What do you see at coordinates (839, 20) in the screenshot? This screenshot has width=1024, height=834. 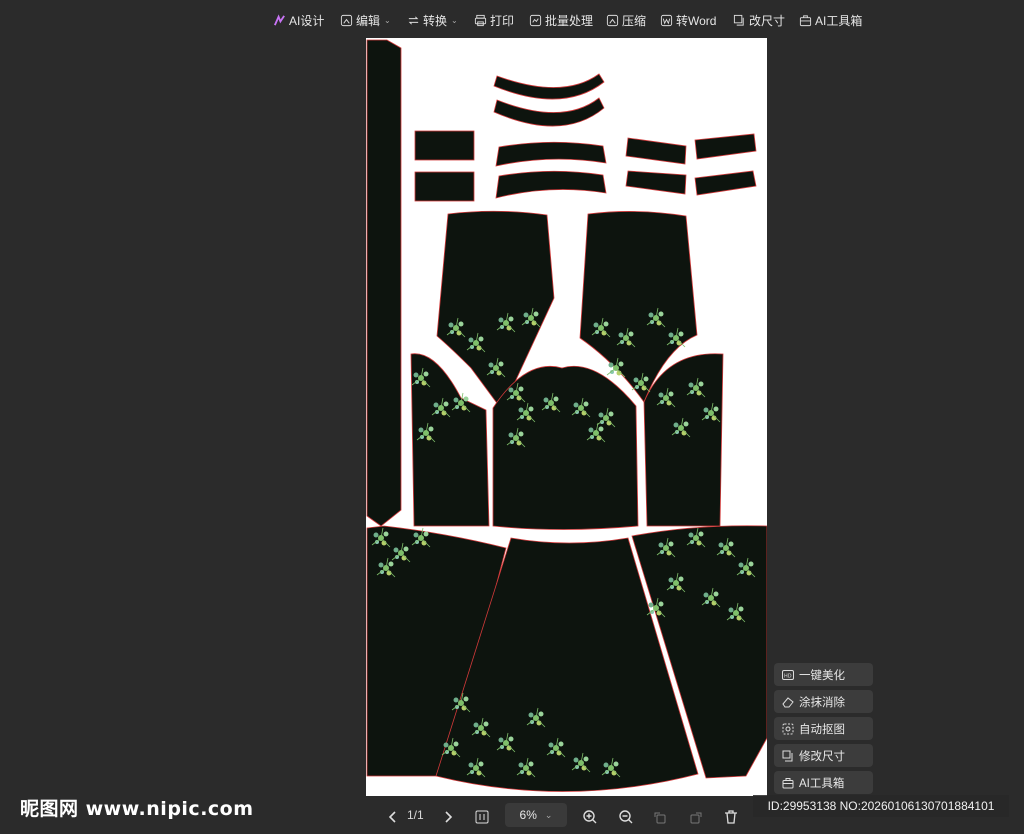 I see `ai-toolbox-label: AI工具箱` at bounding box center [839, 20].